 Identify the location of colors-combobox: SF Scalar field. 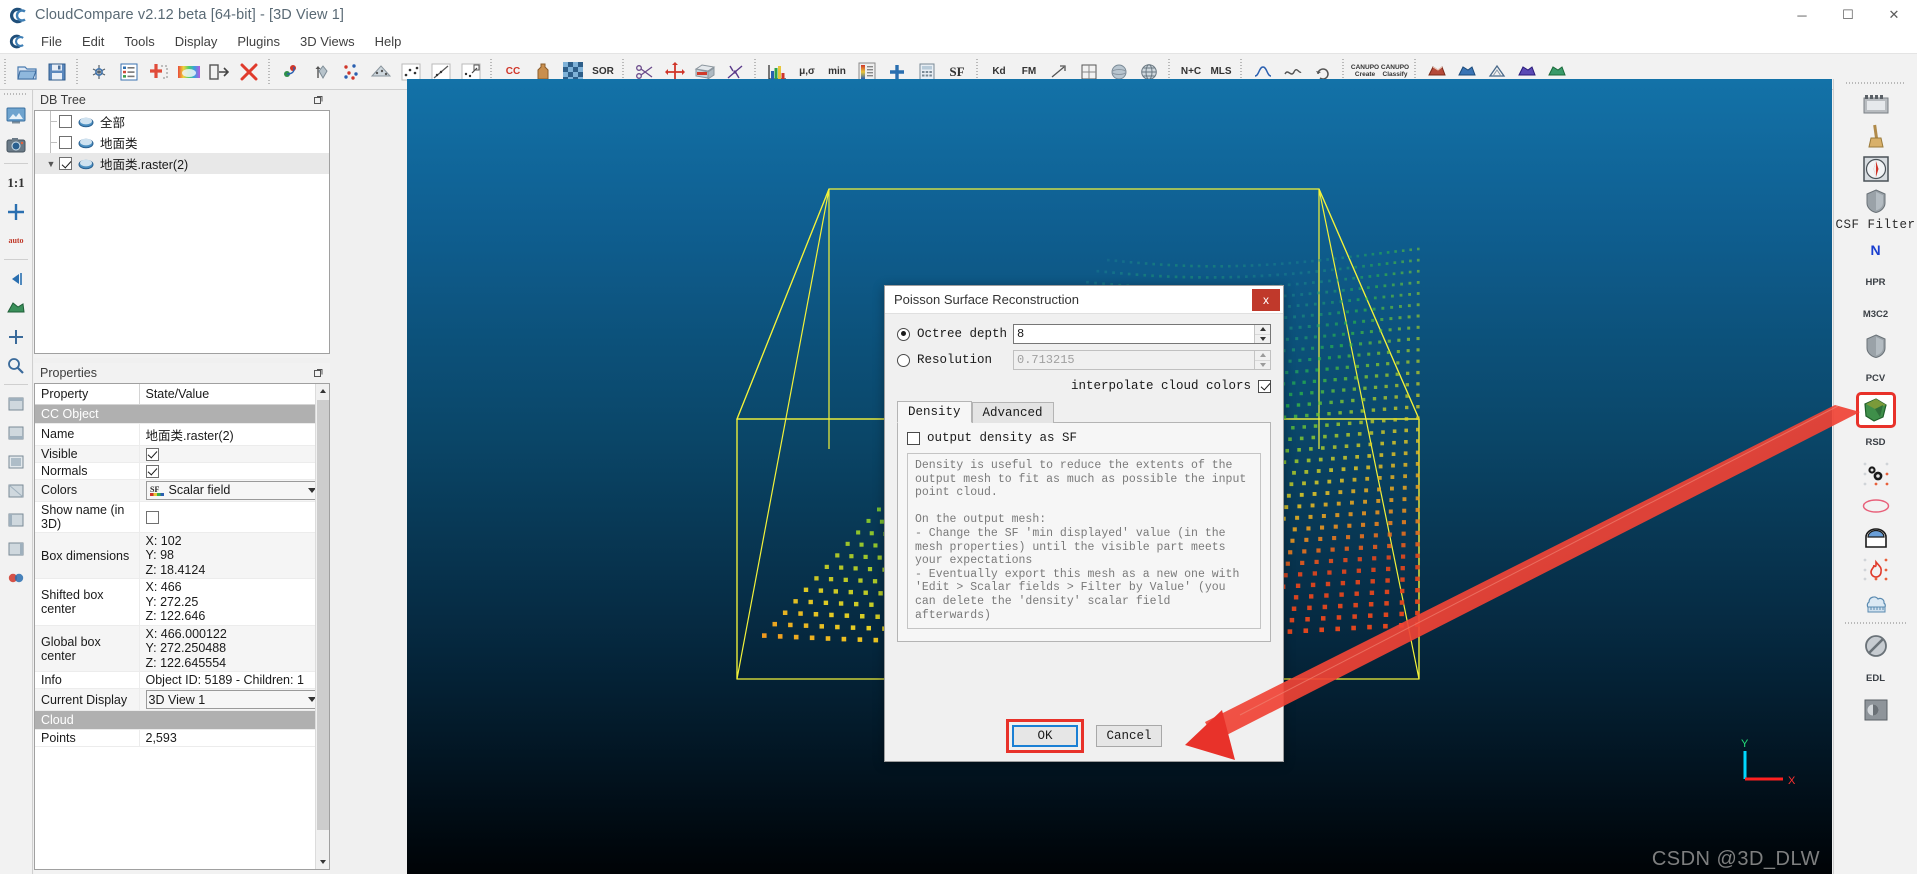
(234, 490).